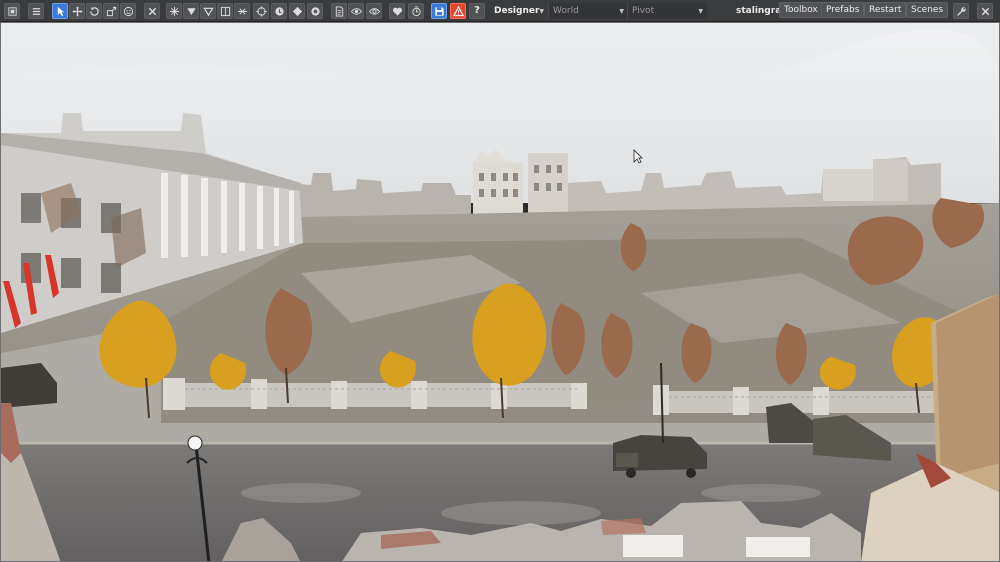  What do you see at coordinates (588, 11) in the screenshot?
I see `space-select: World ▼` at bounding box center [588, 11].